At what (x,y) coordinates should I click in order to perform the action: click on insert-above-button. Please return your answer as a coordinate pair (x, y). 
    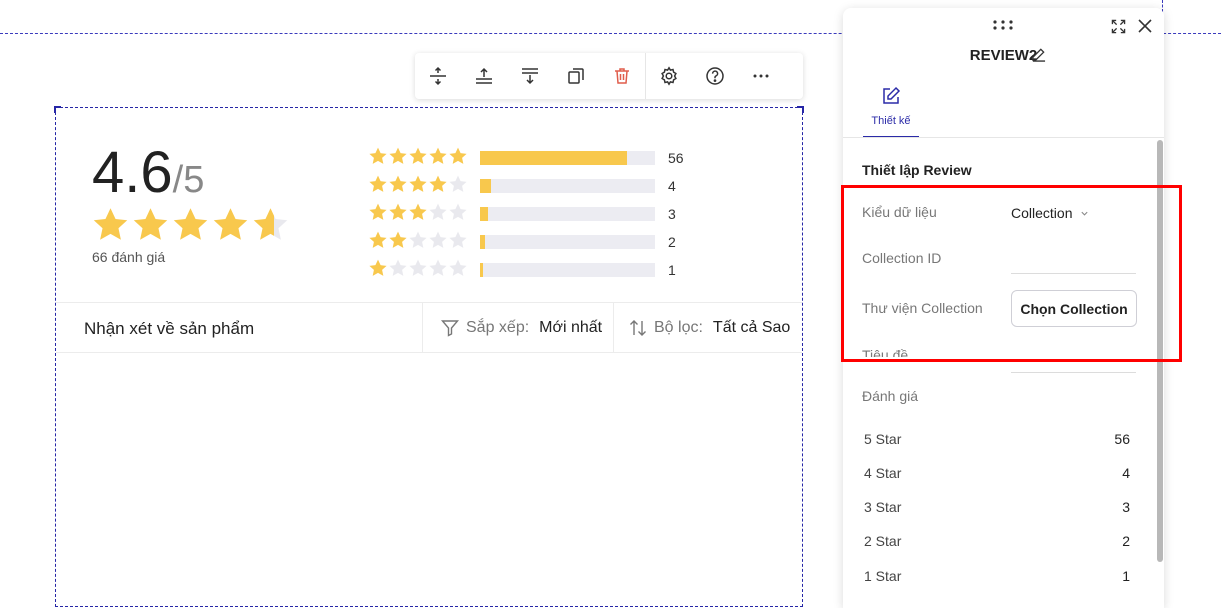
    Looking at the image, I should click on (484, 76).